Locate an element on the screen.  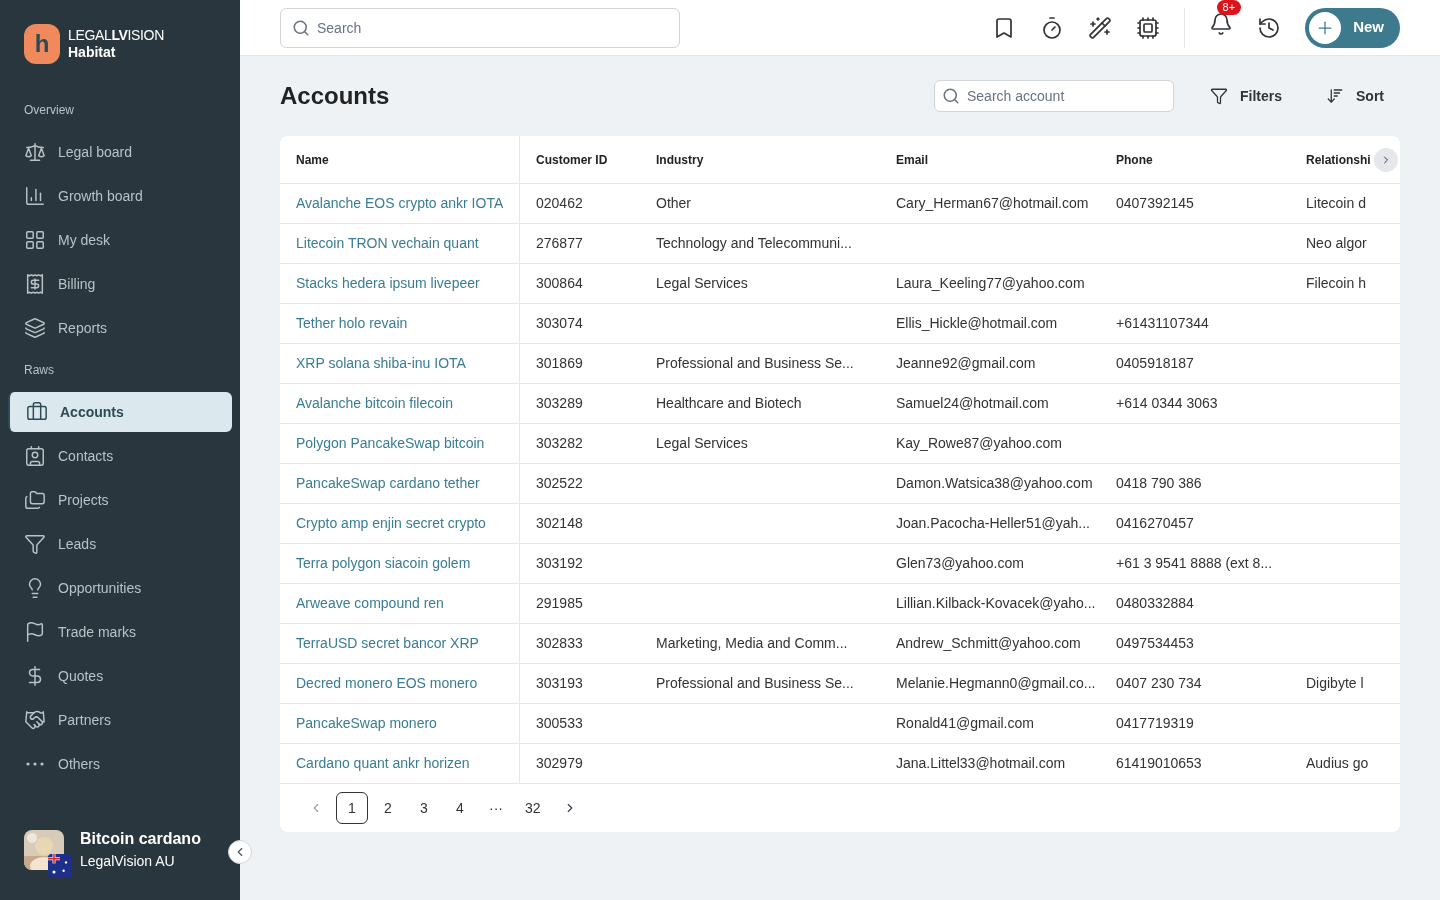
table-cell-text: 303192 is located at coordinates (559, 563).